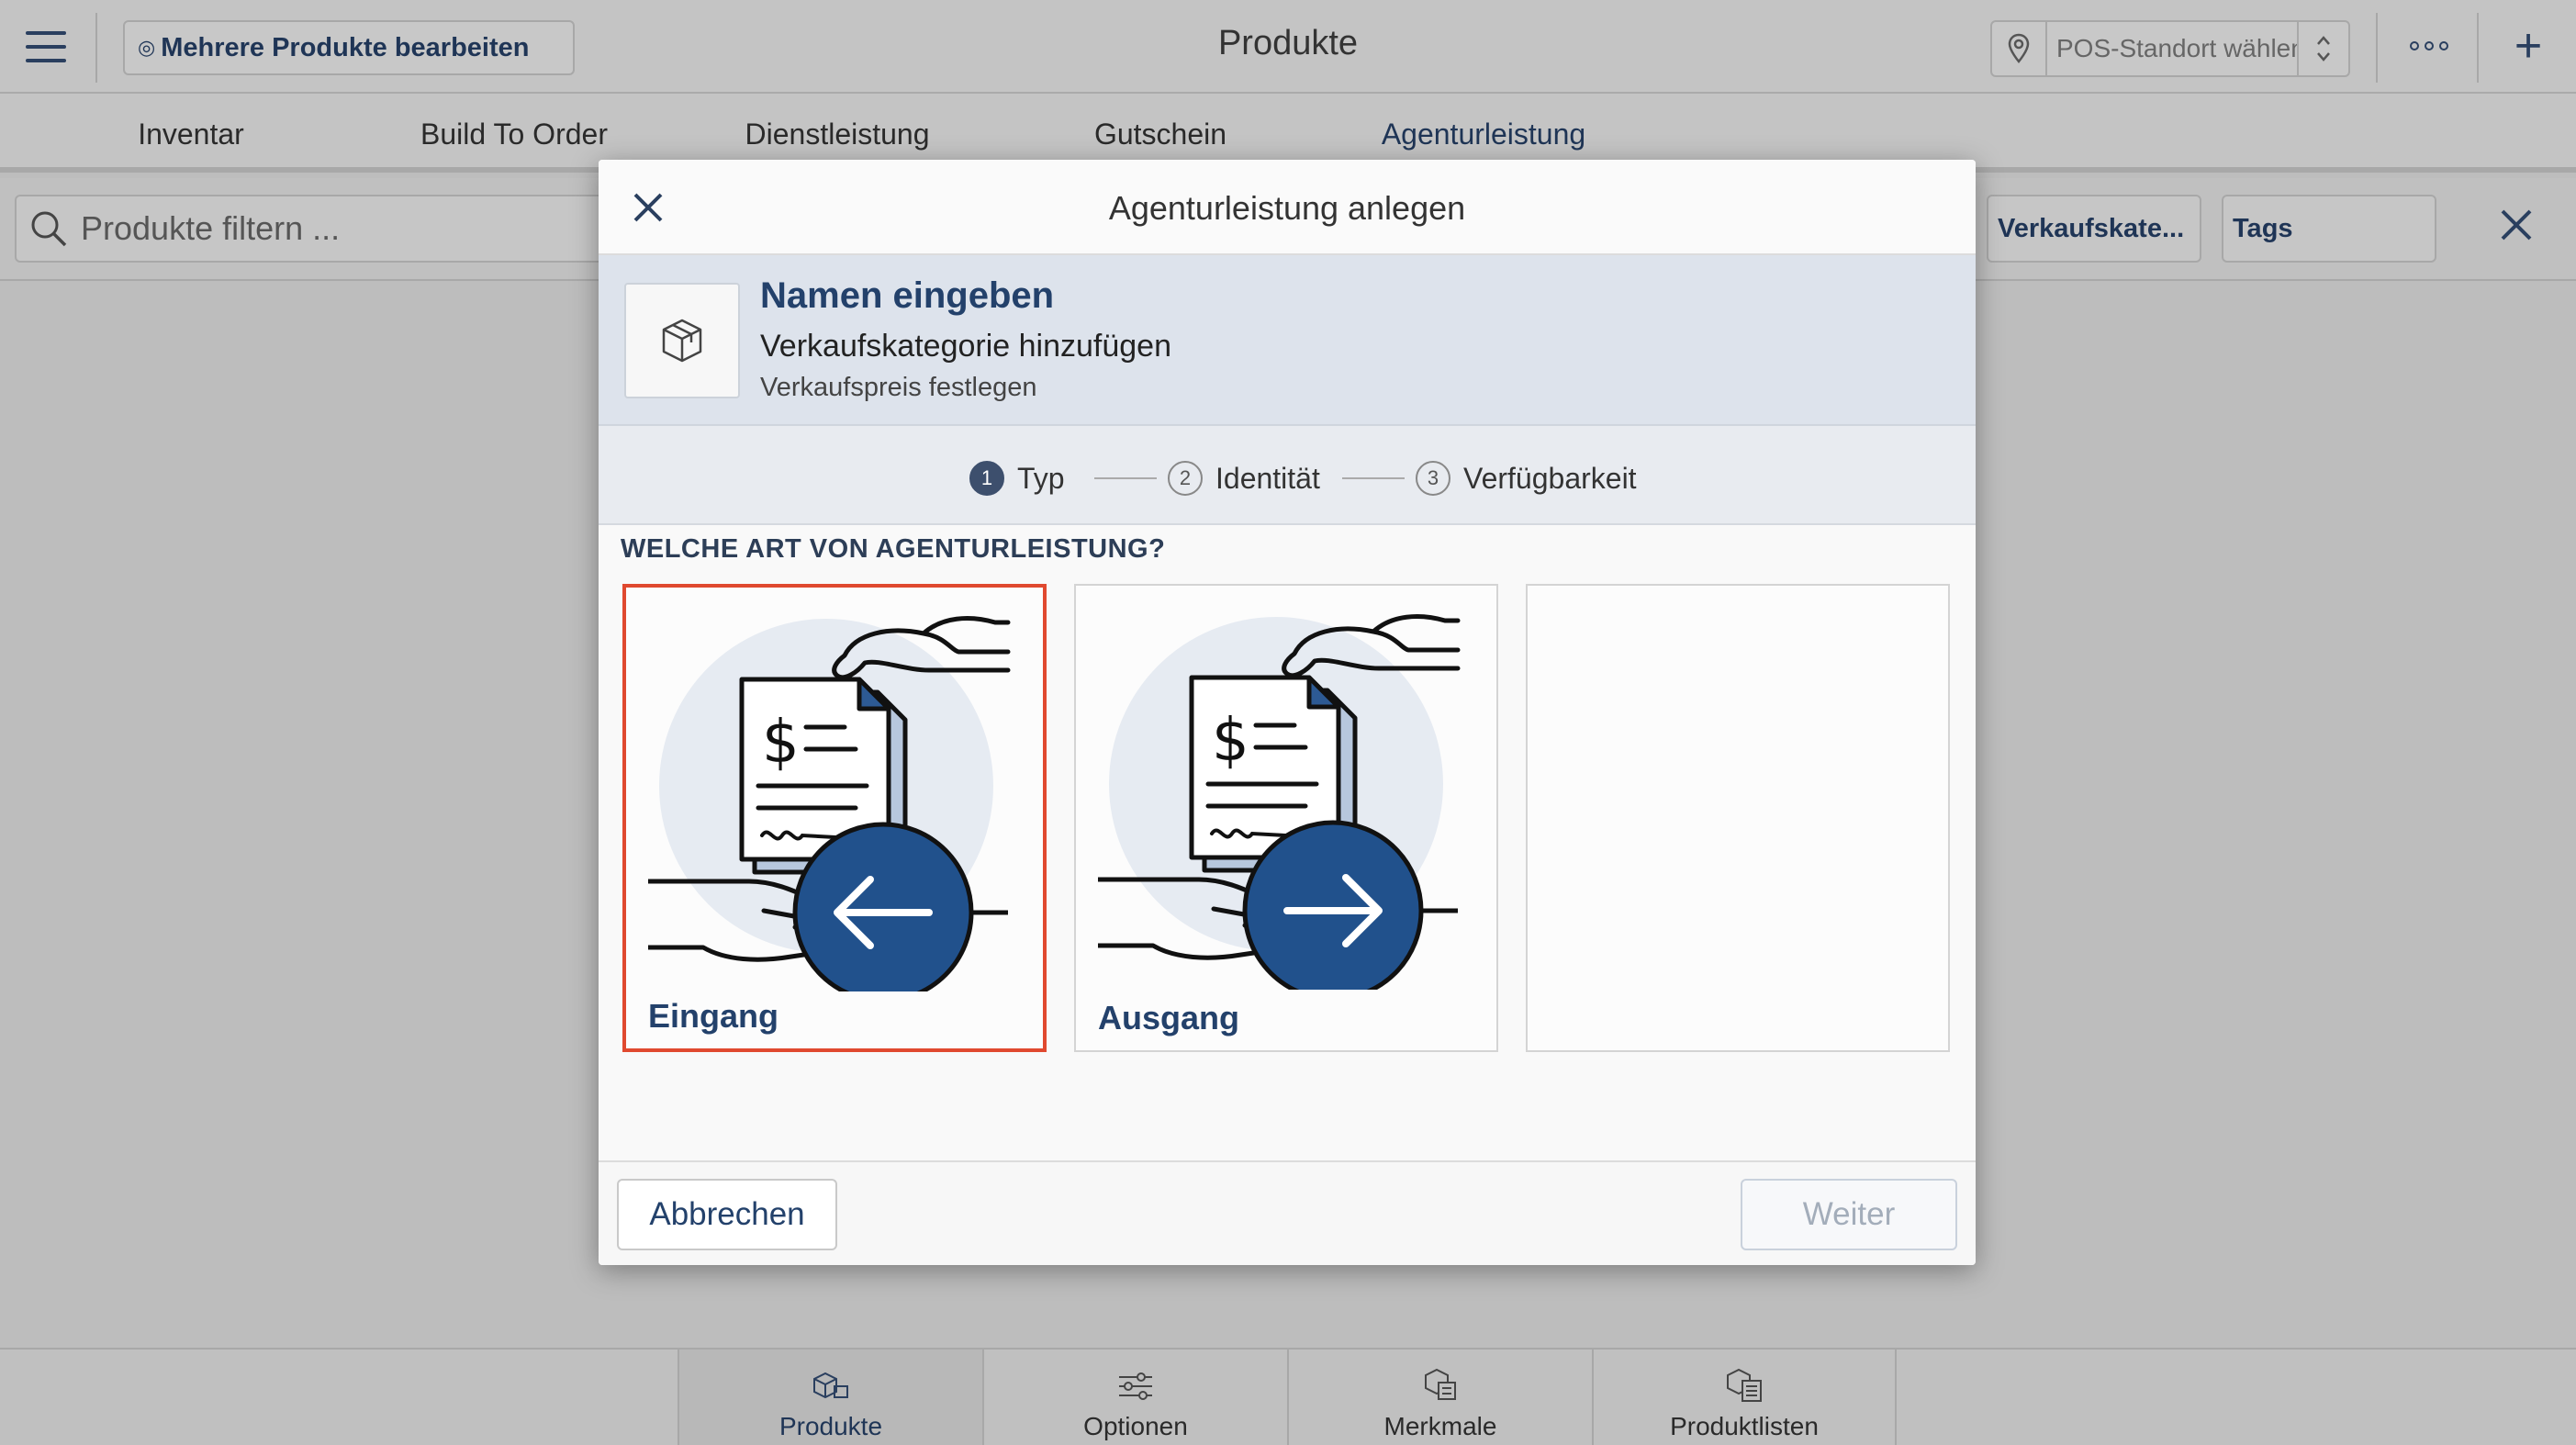  Describe the element at coordinates (682, 340) in the screenshot. I see `package-icon` at that location.